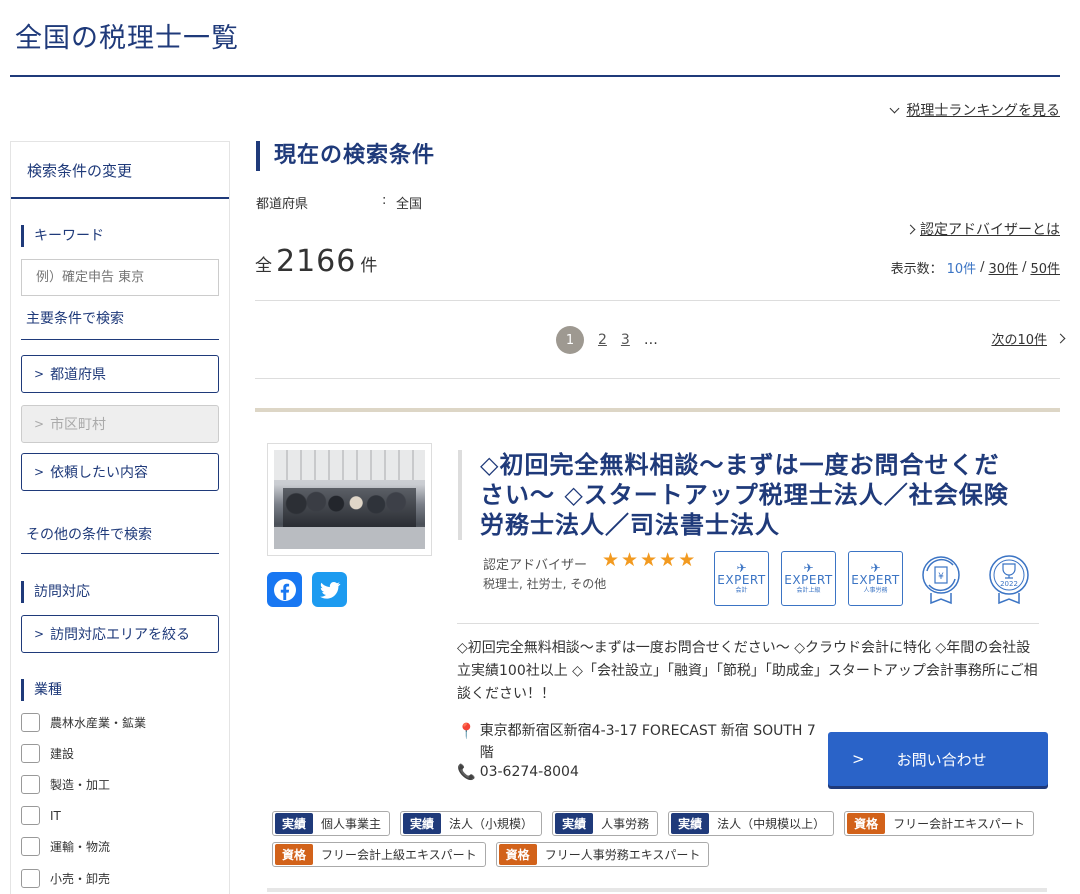  I want to click on tag-label: 法人（小規模）, so click(491, 824).